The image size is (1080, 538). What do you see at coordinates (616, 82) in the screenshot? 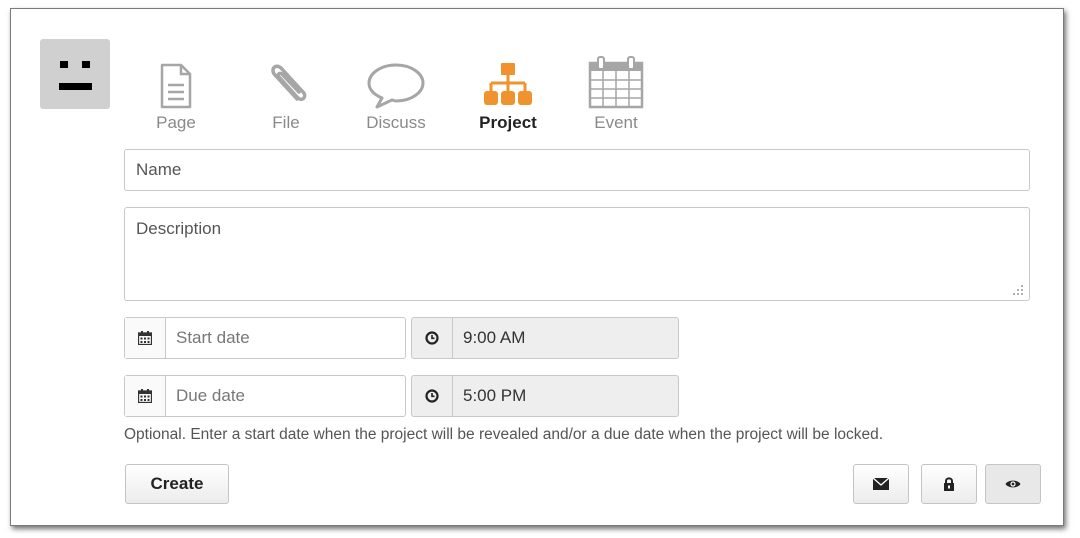
I see `calendar-icon` at bounding box center [616, 82].